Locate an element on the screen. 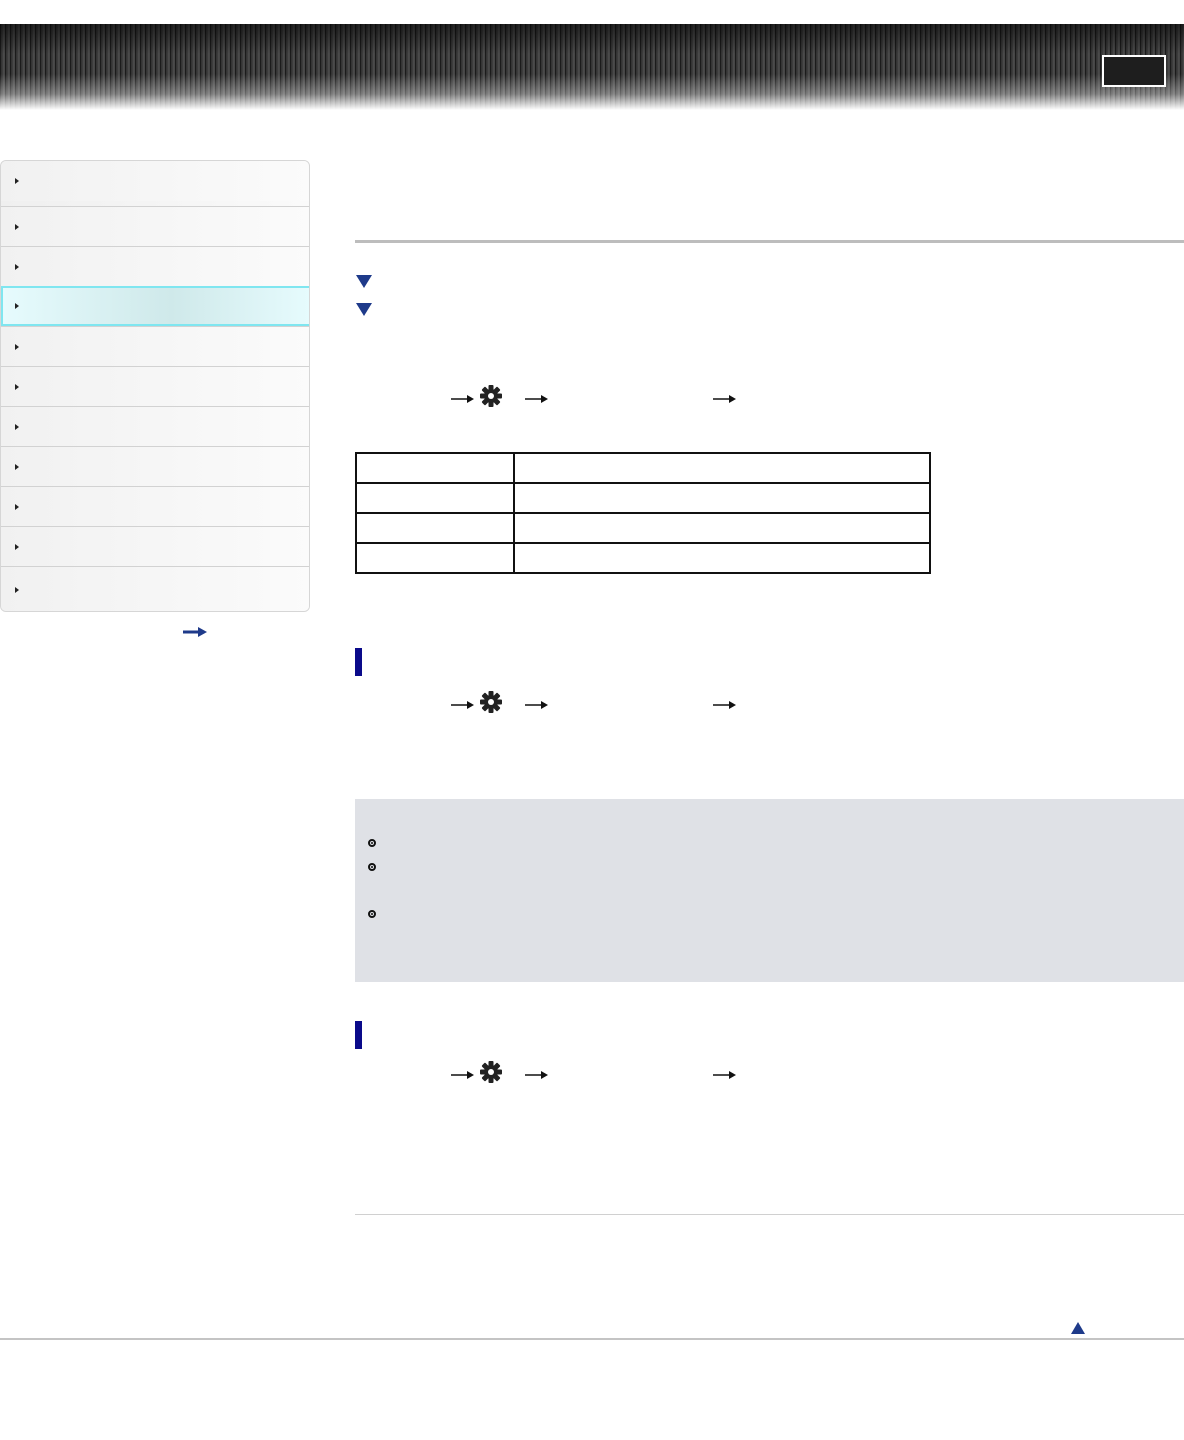 The height and width of the screenshot is (1440, 1184). settings-table is located at coordinates (643, 513).